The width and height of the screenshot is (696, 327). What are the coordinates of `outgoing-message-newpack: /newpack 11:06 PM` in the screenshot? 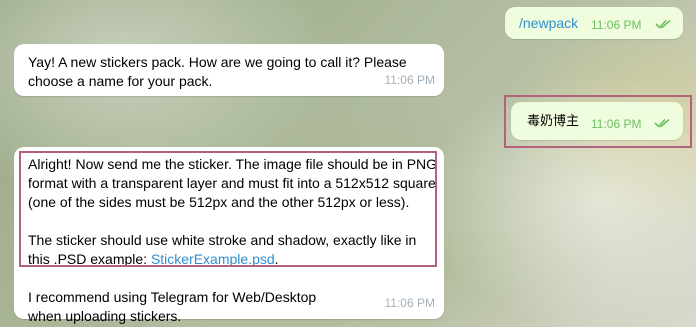 It's located at (594, 23).